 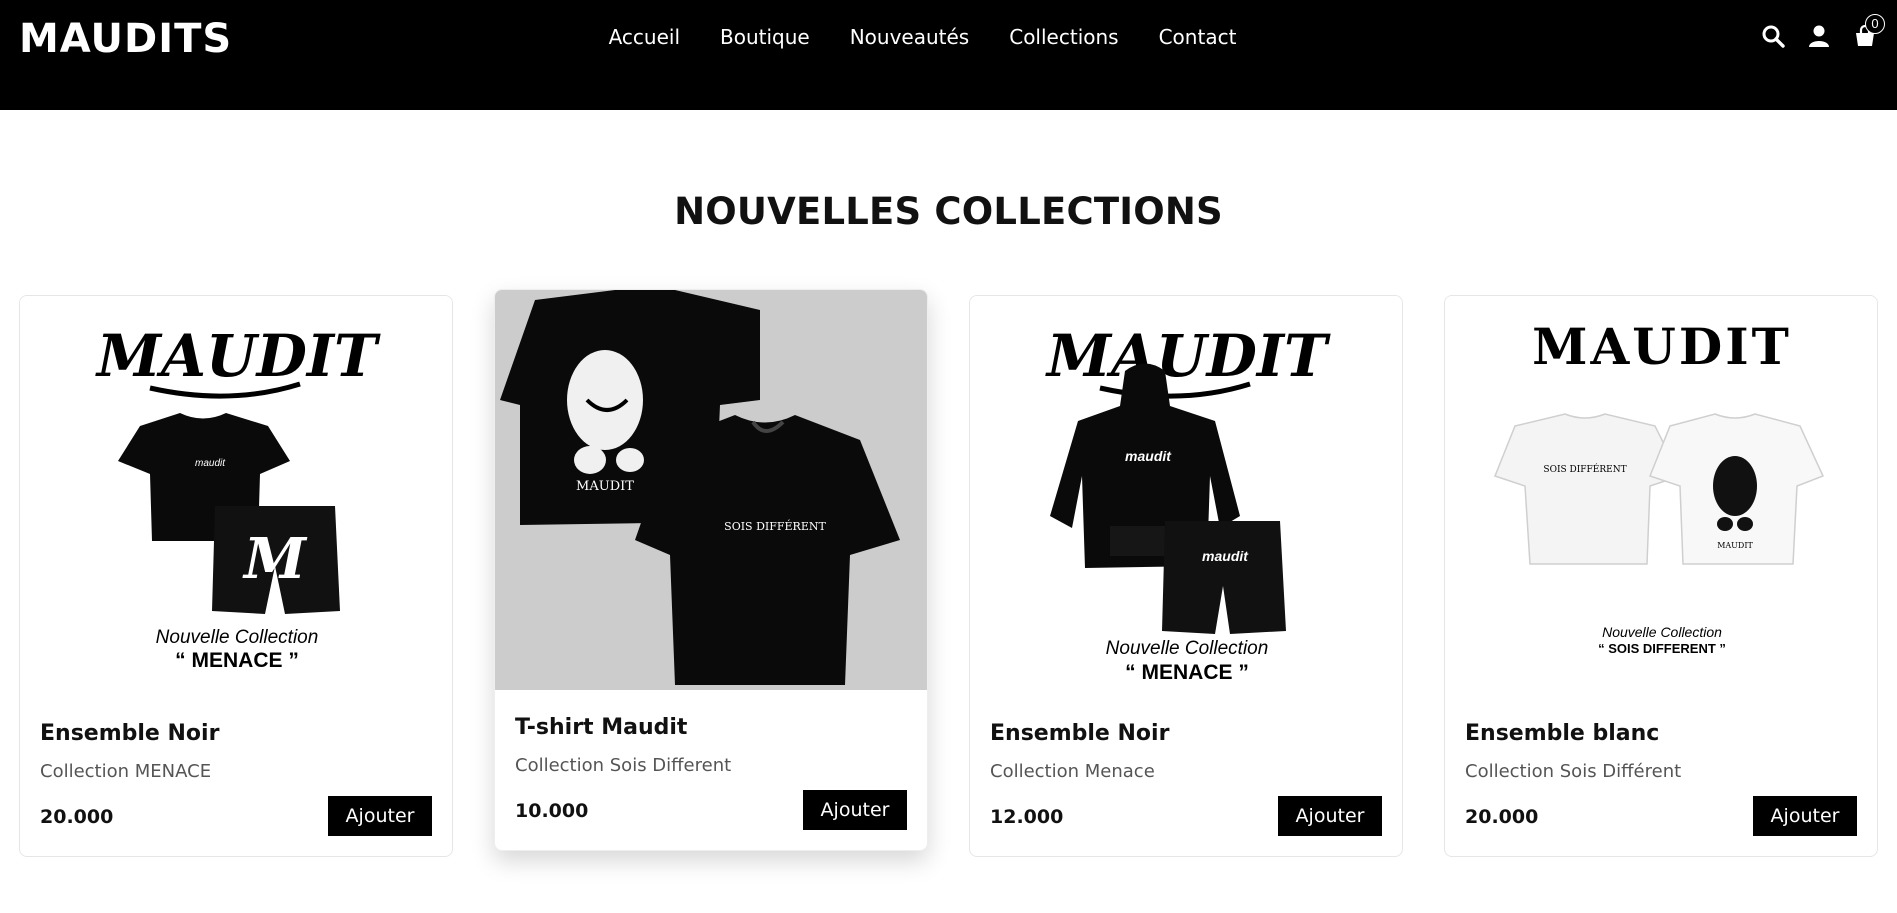 I want to click on cart-icon: 0, so click(x=1869, y=31).